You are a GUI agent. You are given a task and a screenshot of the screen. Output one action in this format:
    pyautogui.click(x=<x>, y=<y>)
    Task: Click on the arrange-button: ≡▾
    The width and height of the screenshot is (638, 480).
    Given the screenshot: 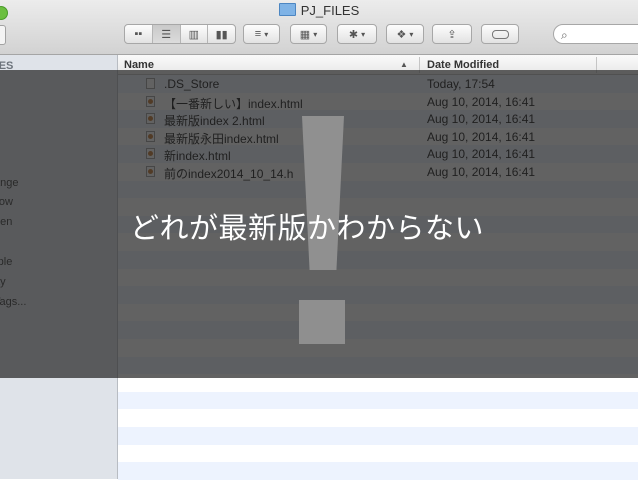 What is the action you would take?
    pyautogui.click(x=261, y=34)
    